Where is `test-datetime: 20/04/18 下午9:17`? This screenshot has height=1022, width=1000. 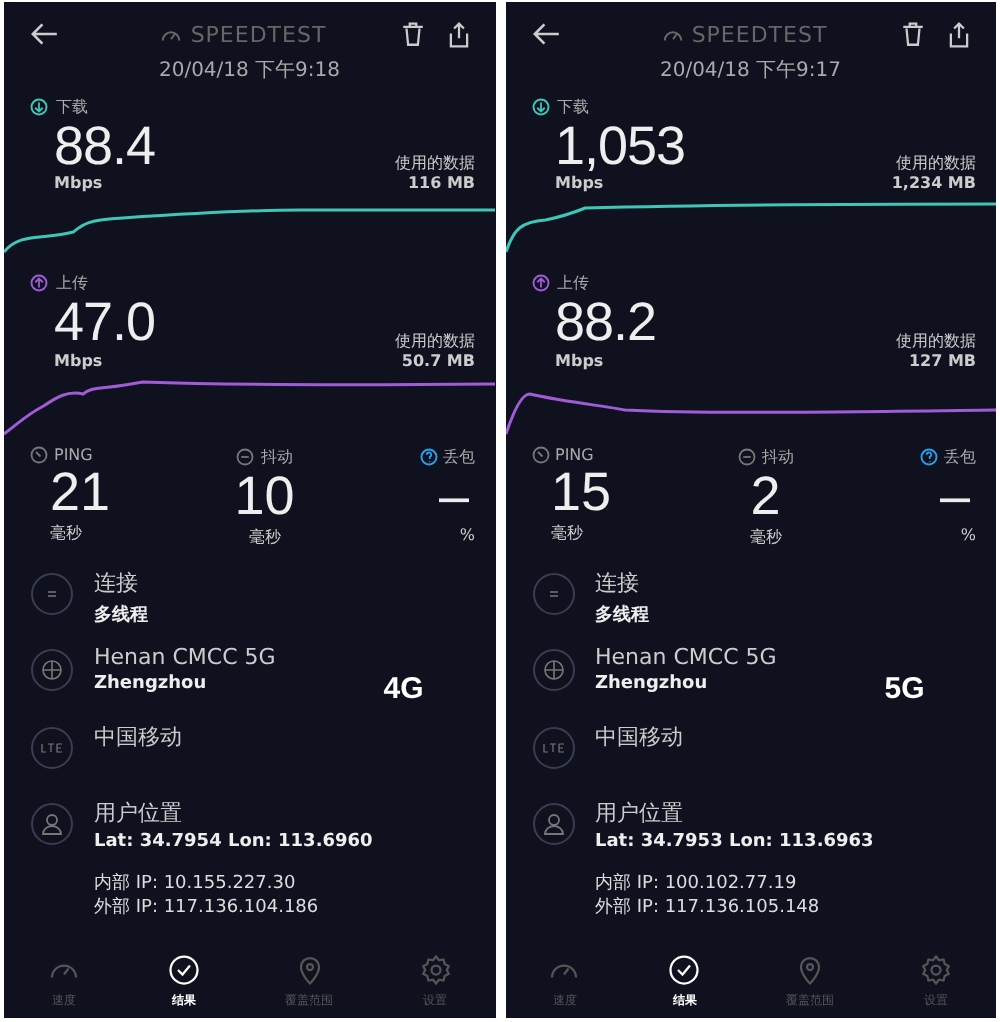
test-datetime: 20/04/18 下午9:17 is located at coordinates (750, 71).